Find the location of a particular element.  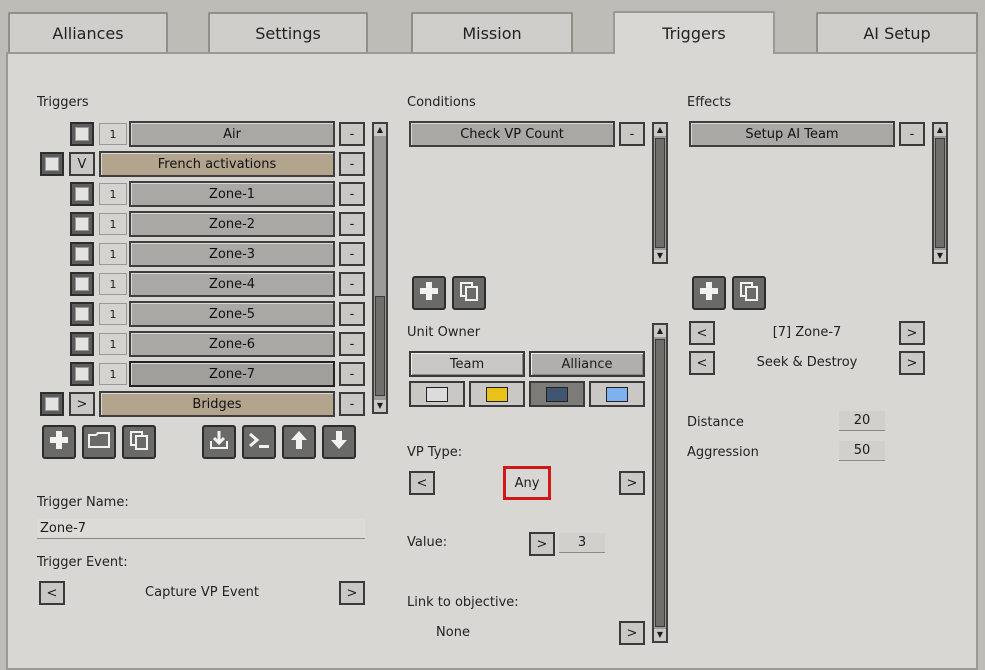

remove-effect-button: - is located at coordinates (912, 134).